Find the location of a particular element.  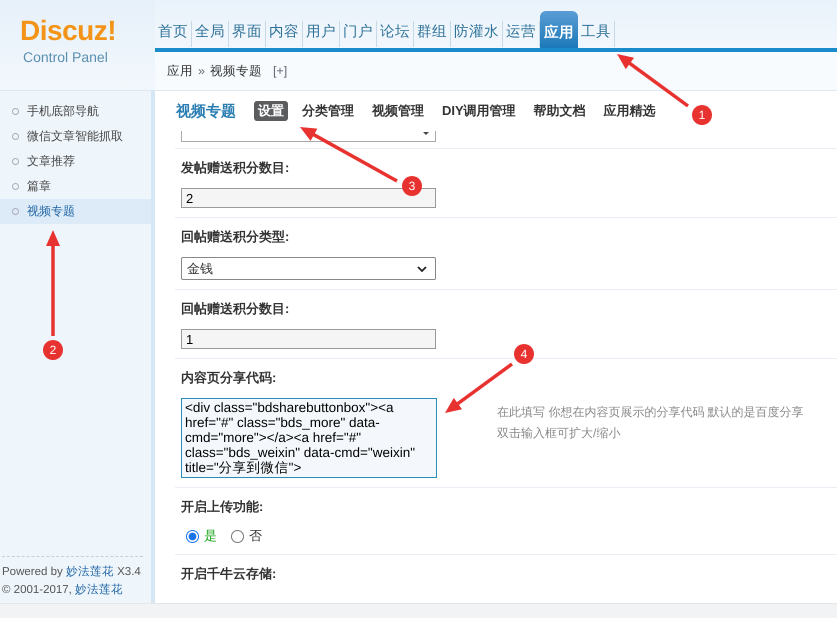

powered-by-text: Powered by 妙法莲花 X3.4 is located at coordinates (72, 572).